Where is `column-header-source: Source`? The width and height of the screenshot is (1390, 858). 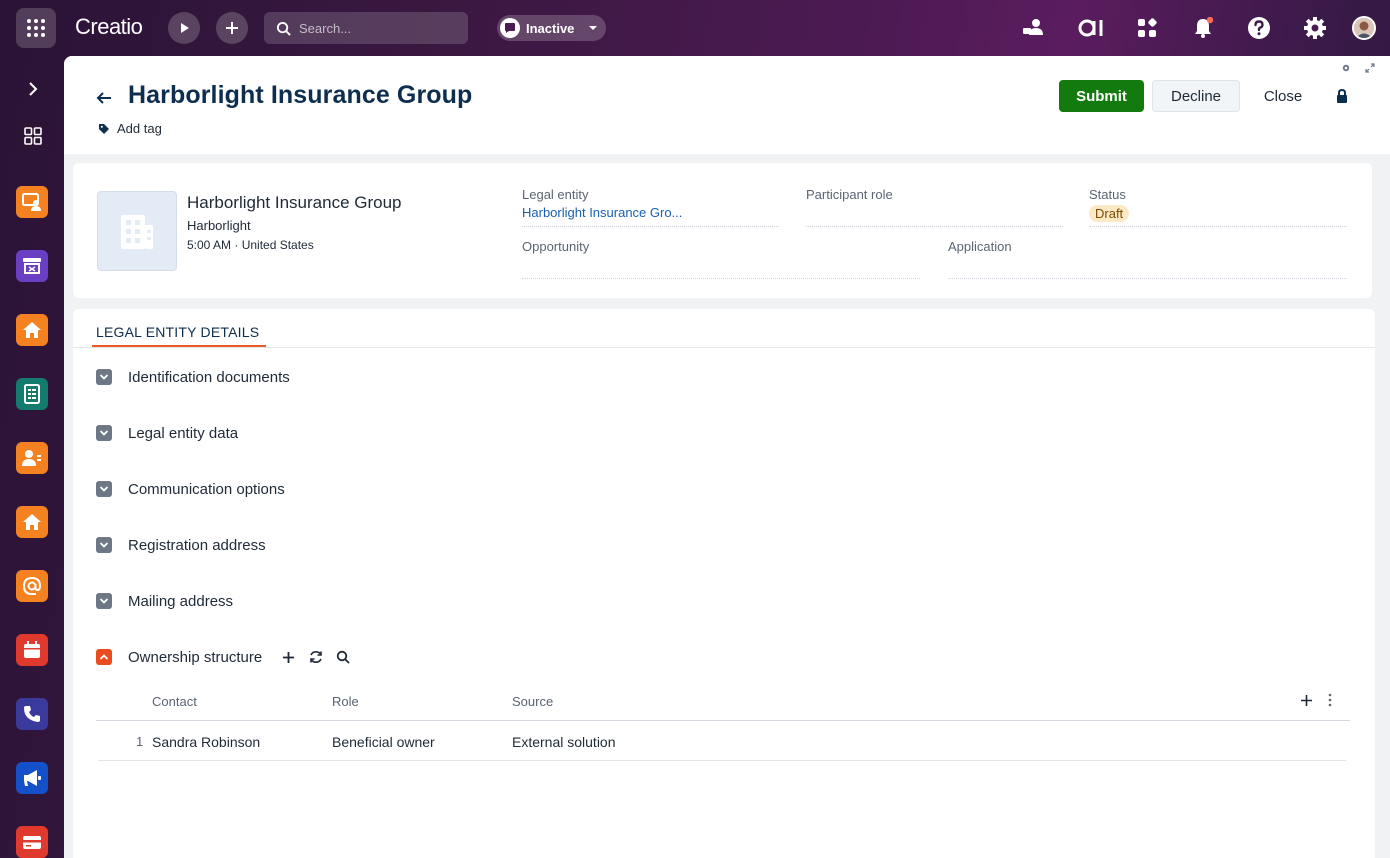
column-header-source: Source is located at coordinates (532, 701).